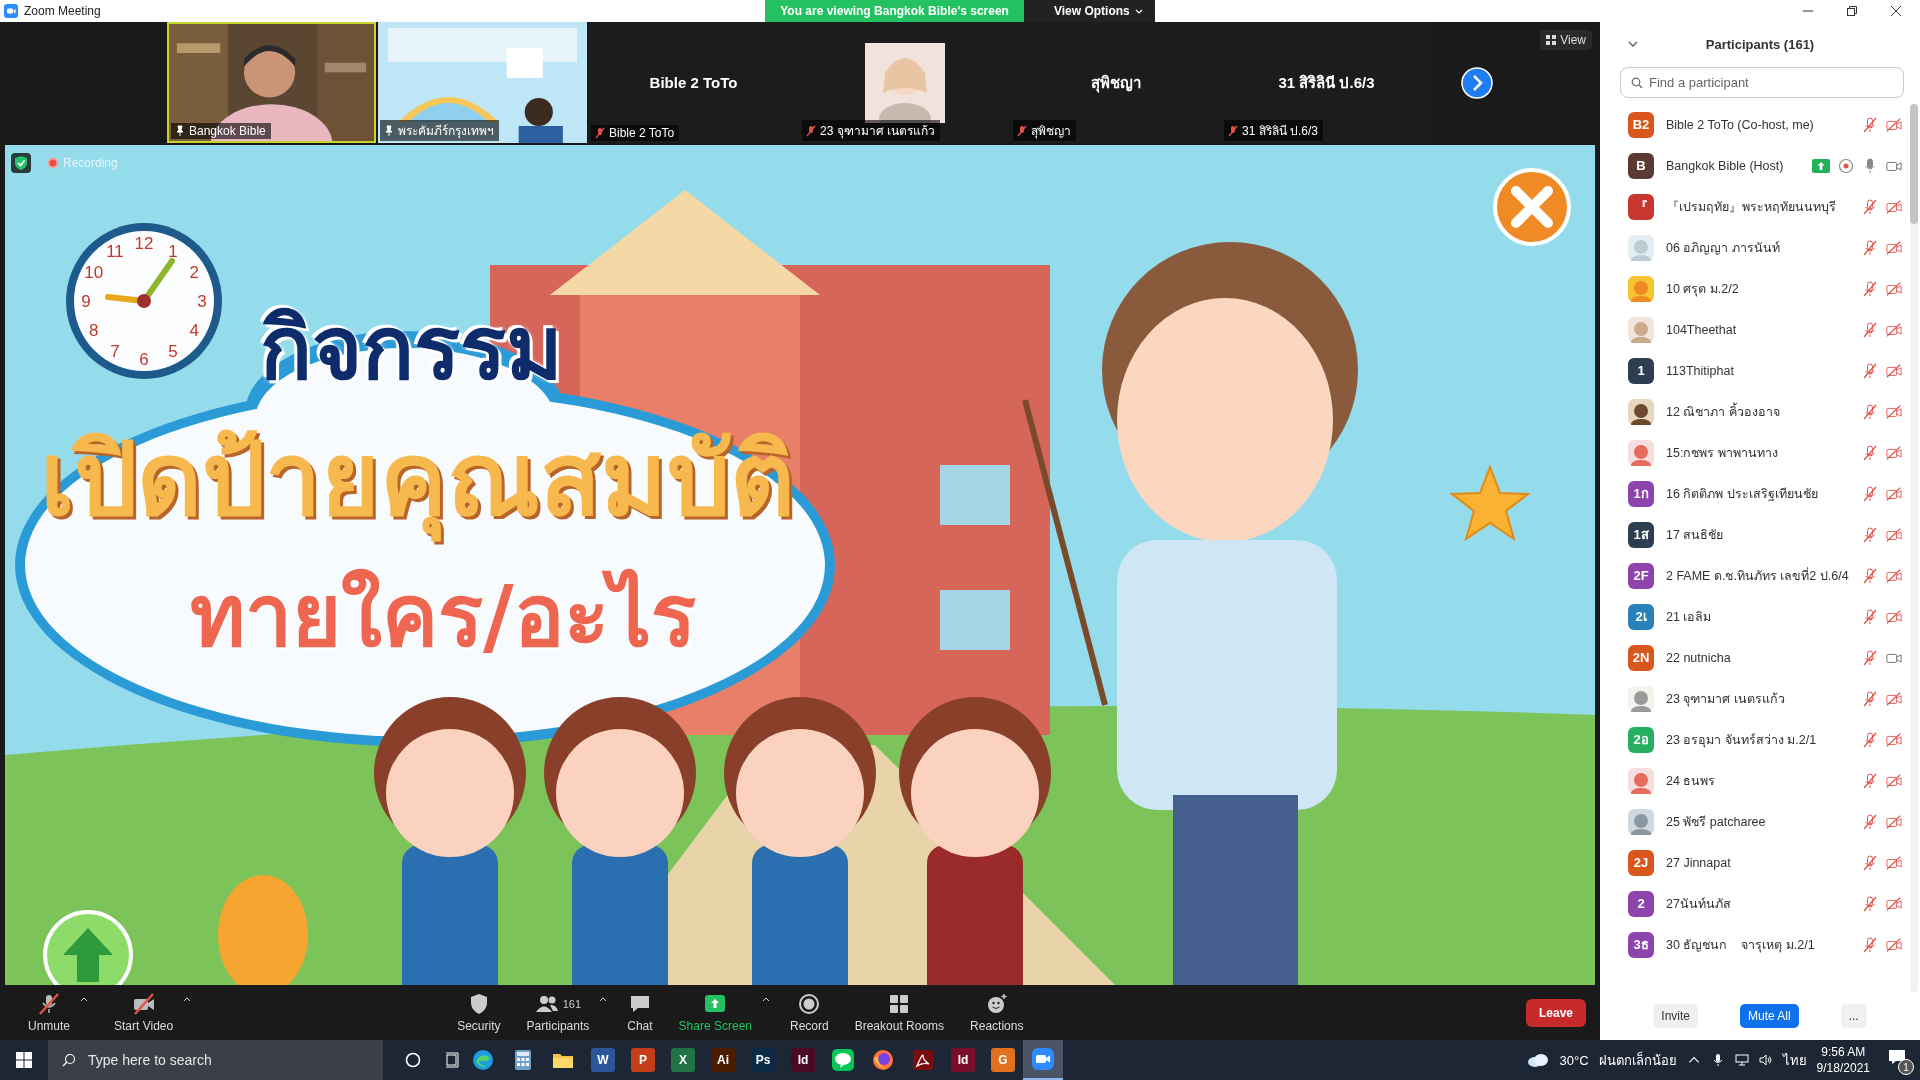 Image resolution: width=1920 pixels, height=1080 pixels. Describe the element at coordinates (144, 1012) in the screenshot. I see `video-button: Start Video` at that location.